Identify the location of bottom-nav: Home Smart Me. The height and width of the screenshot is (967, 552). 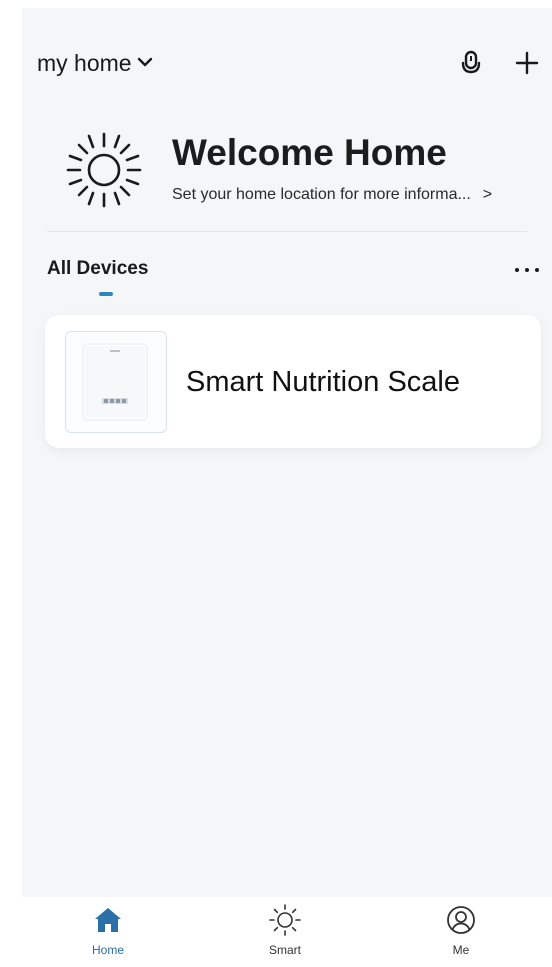
(287, 932).